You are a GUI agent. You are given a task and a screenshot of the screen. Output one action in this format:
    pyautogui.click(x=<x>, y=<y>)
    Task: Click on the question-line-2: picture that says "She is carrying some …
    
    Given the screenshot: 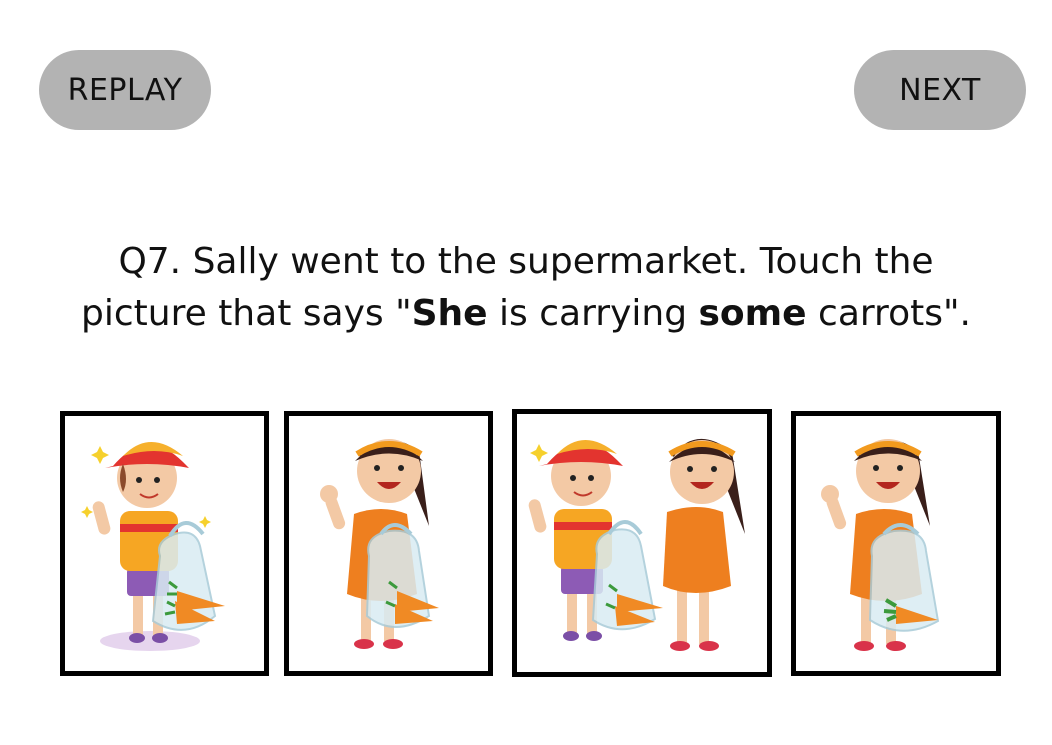 What is the action you would take?
    pyautogui.click(x=526, y=313)
    